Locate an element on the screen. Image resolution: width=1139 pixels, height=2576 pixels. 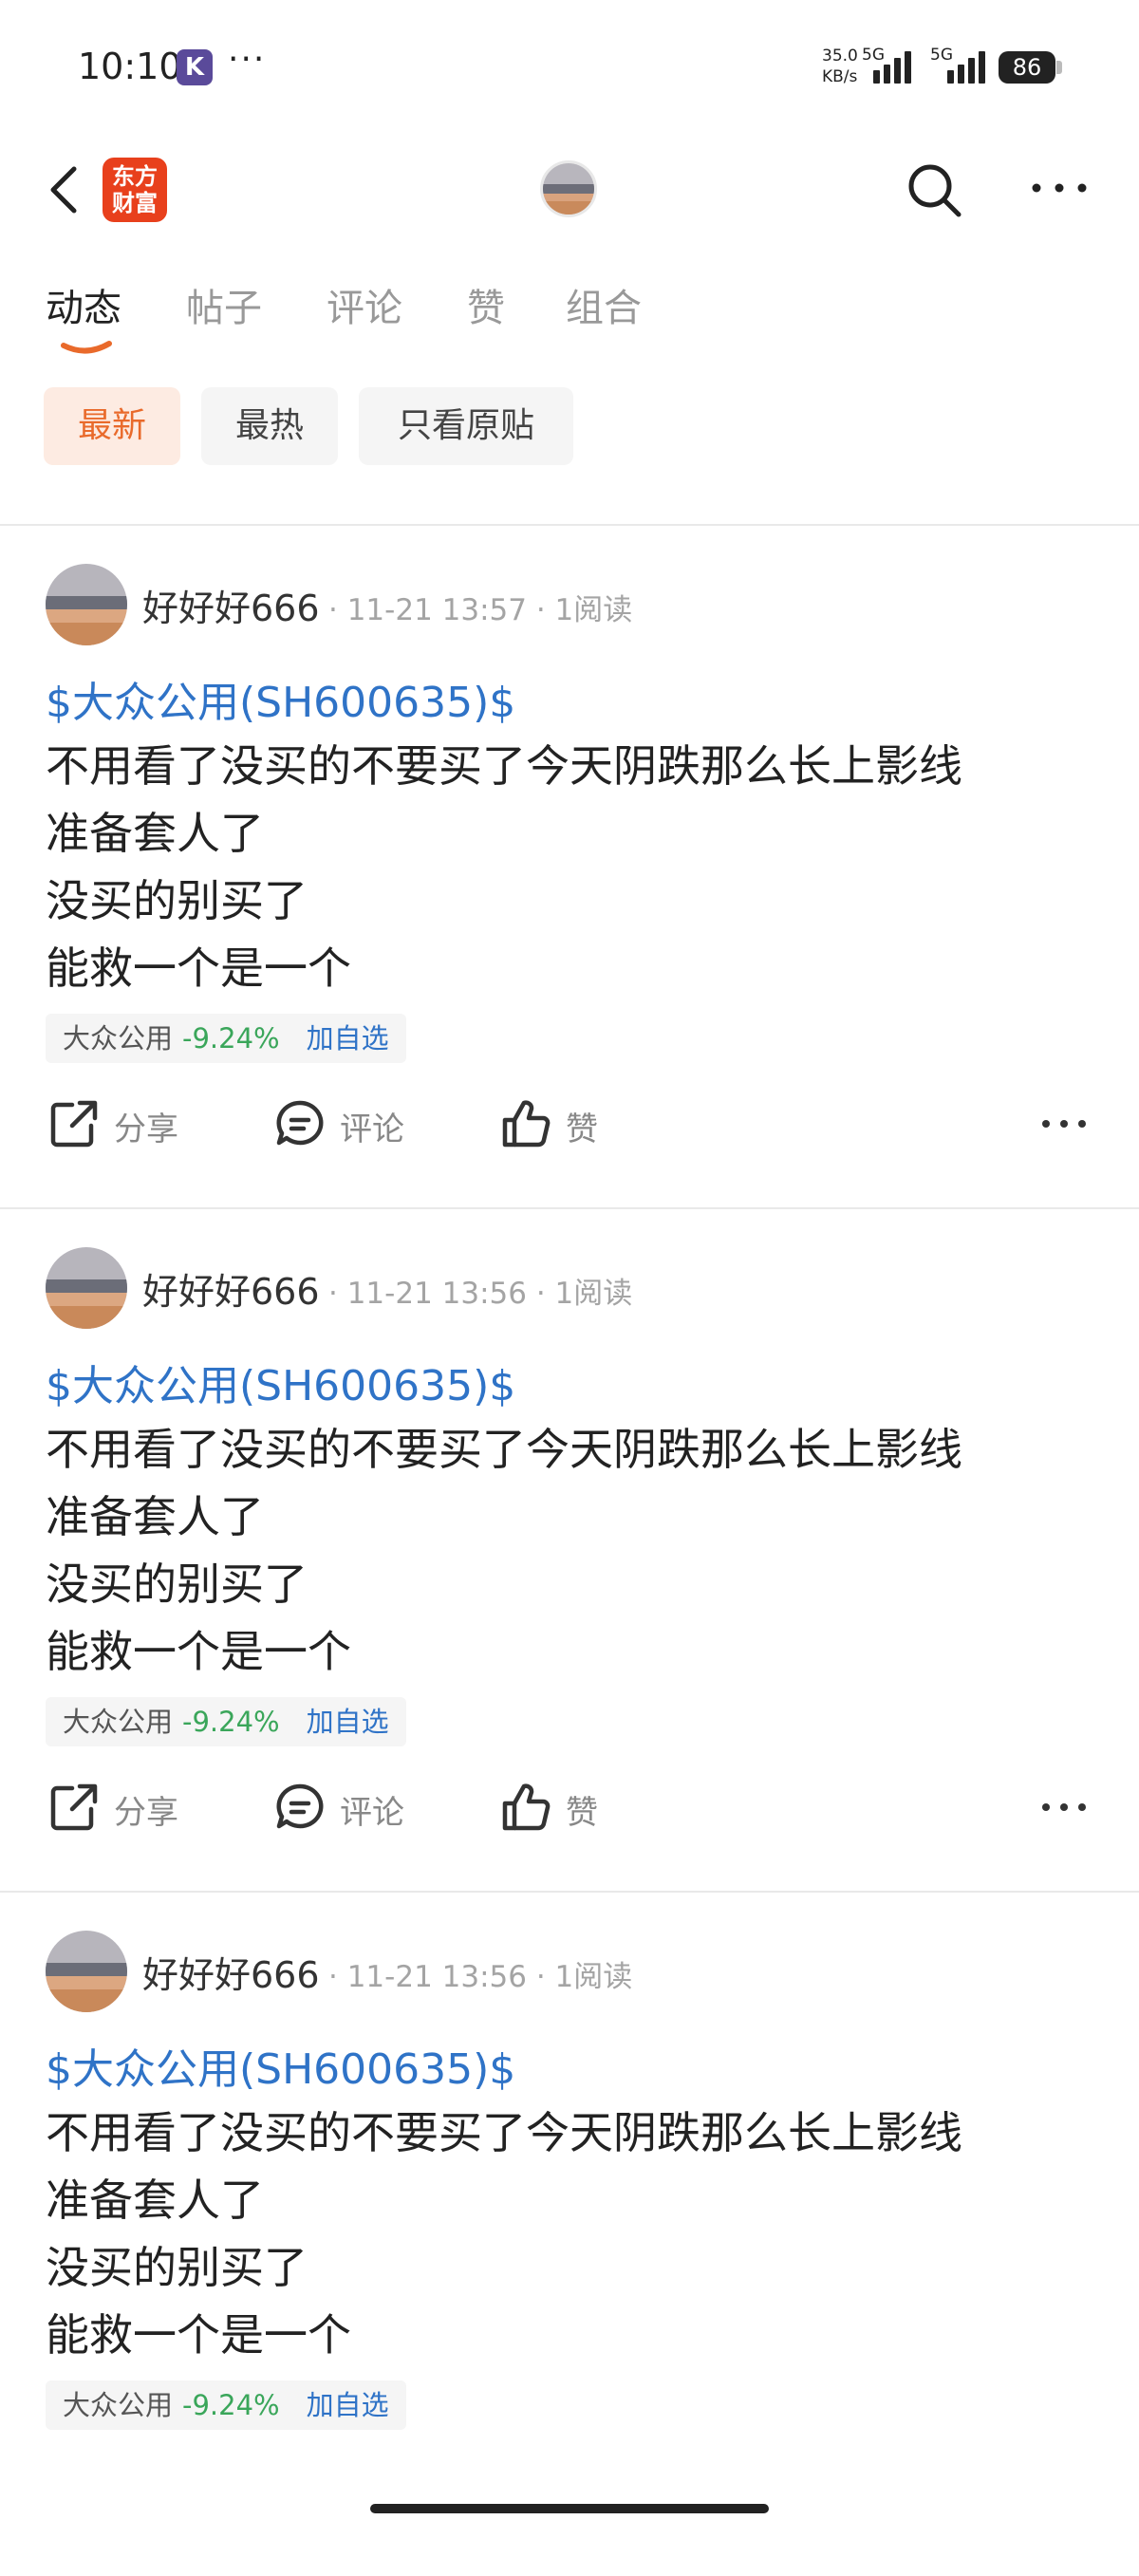
status-time: 10:10 is located at coordinates (130, 66).